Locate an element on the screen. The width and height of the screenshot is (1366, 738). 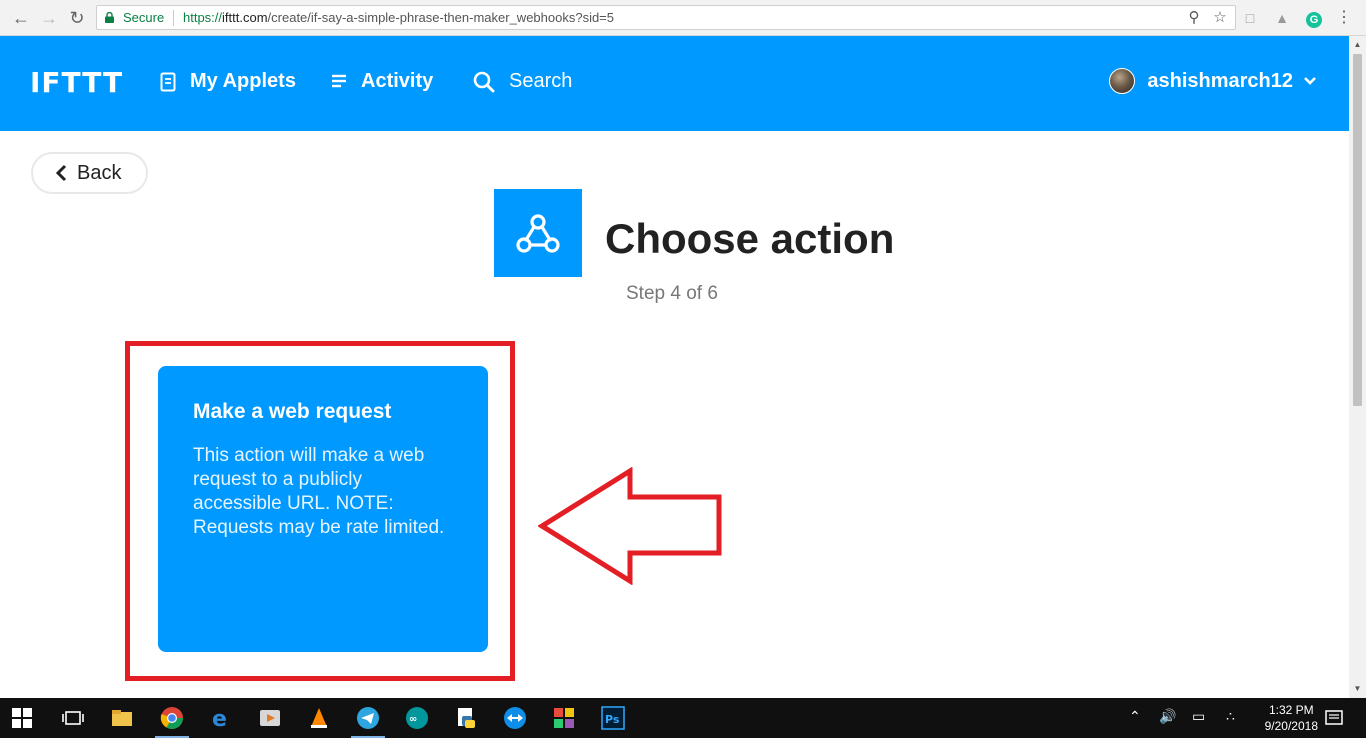
svg-text: Ps is located at coordinates (612, 719).